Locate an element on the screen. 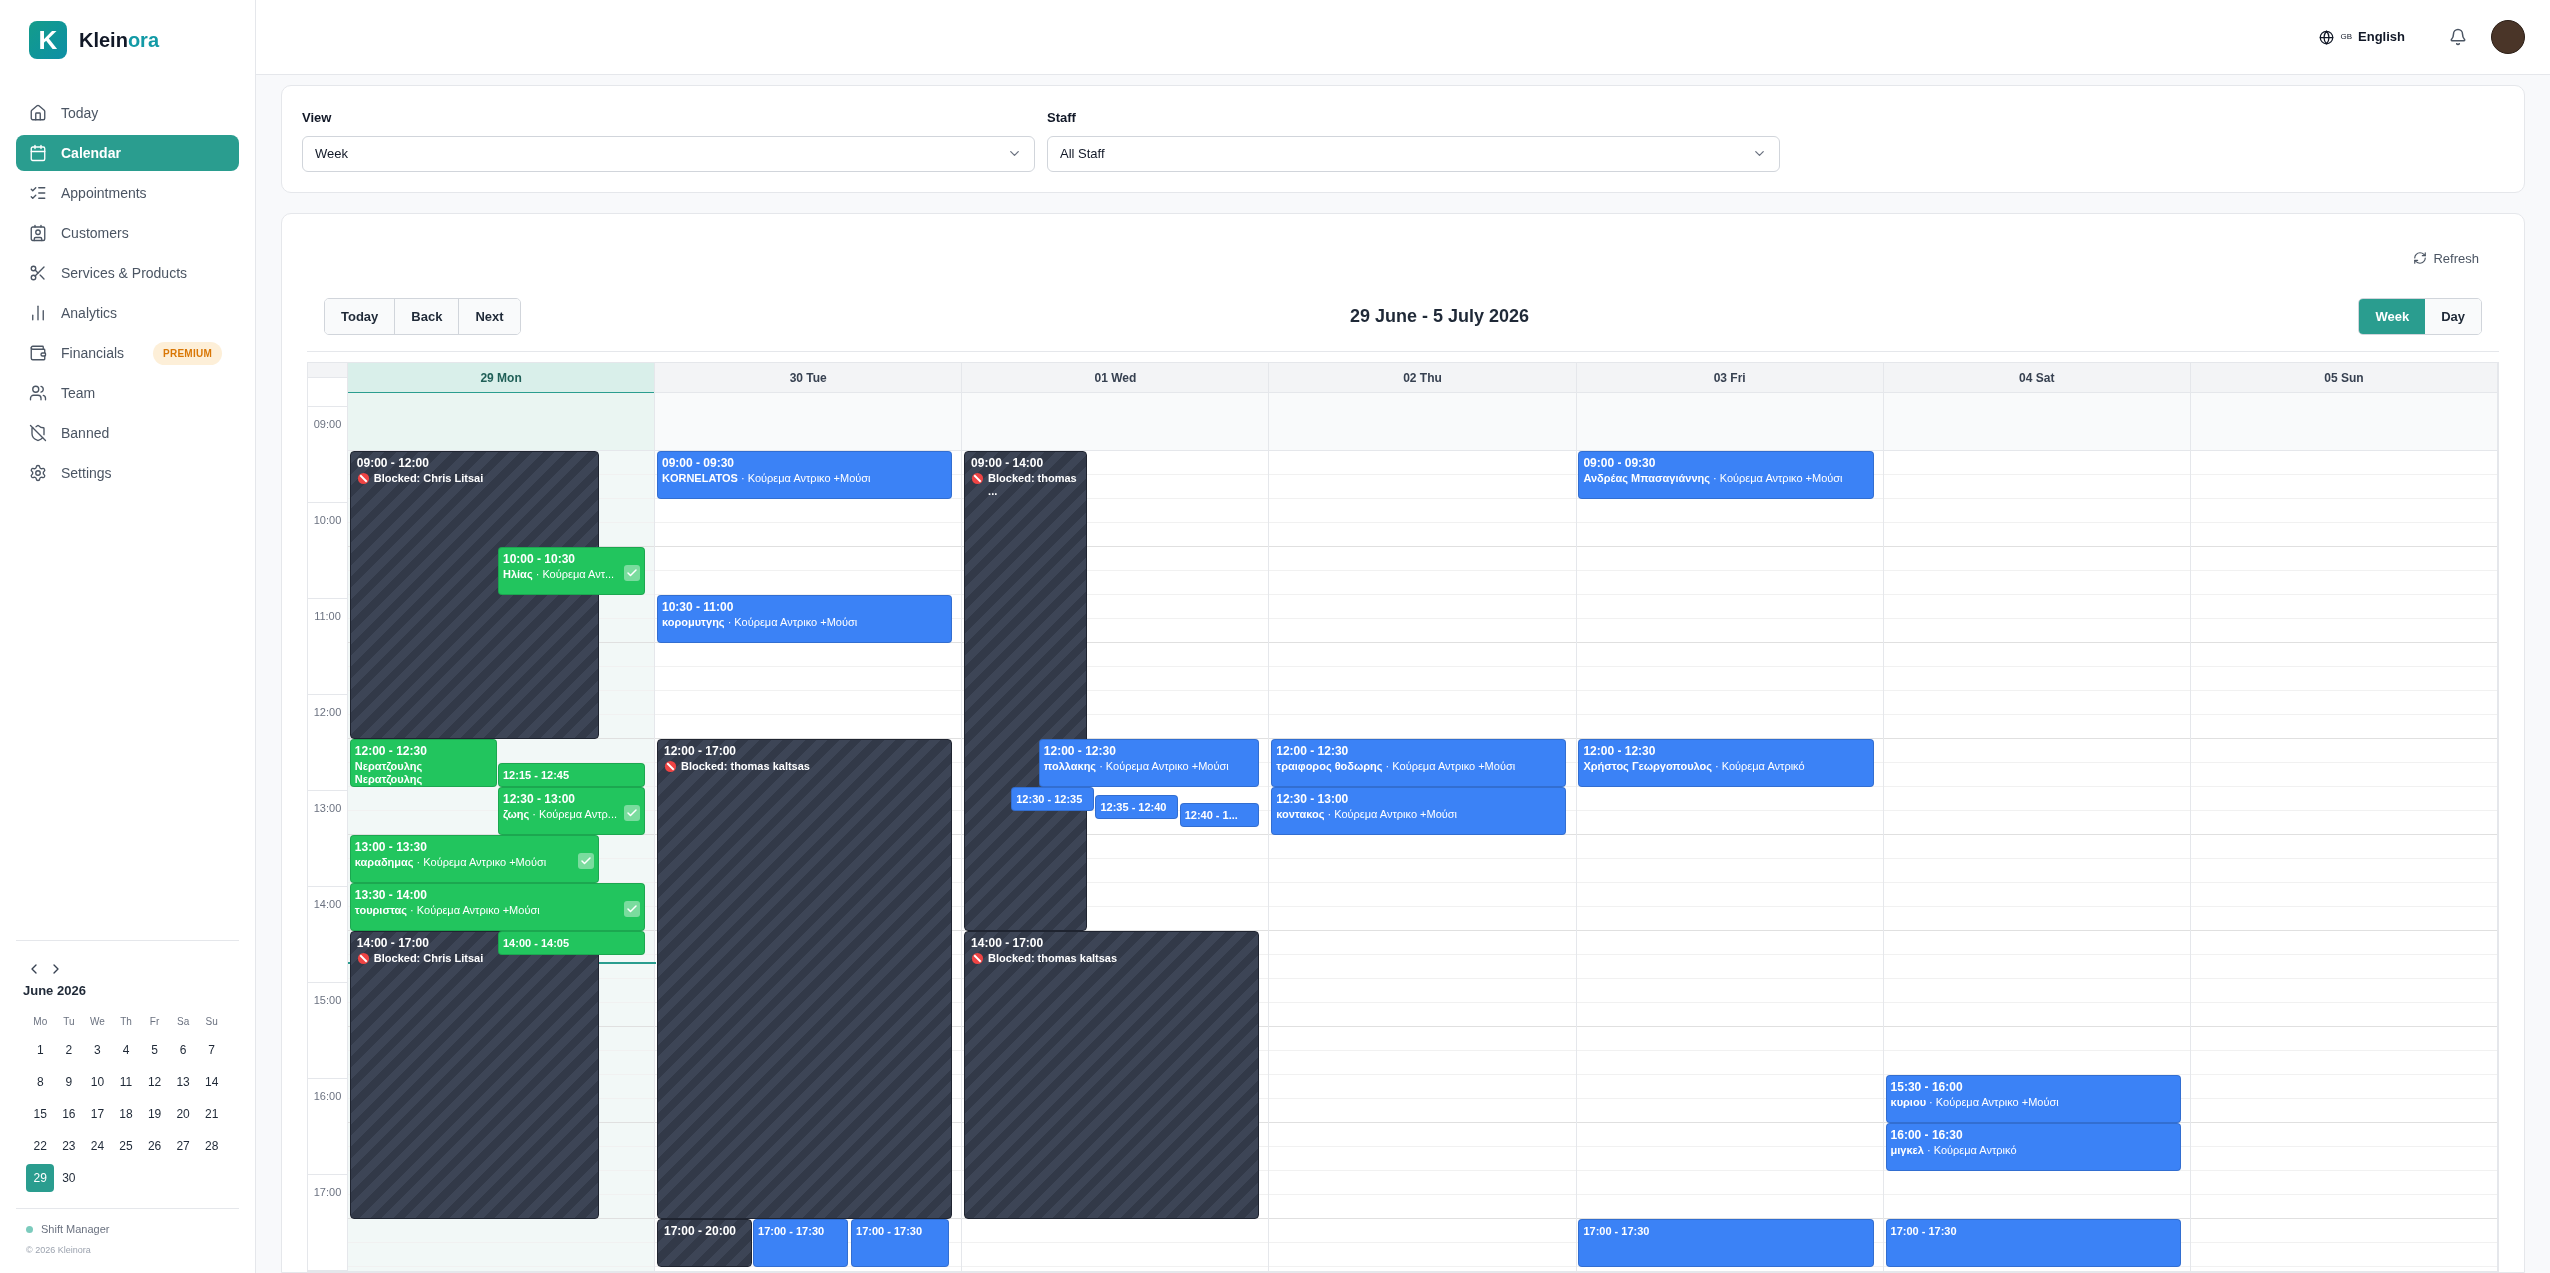 Image resolution: width=2550 pixels, height=1273 pixels. event-details: Νερατζουλης Νερατζουλης is located at coordinates (389, 773).